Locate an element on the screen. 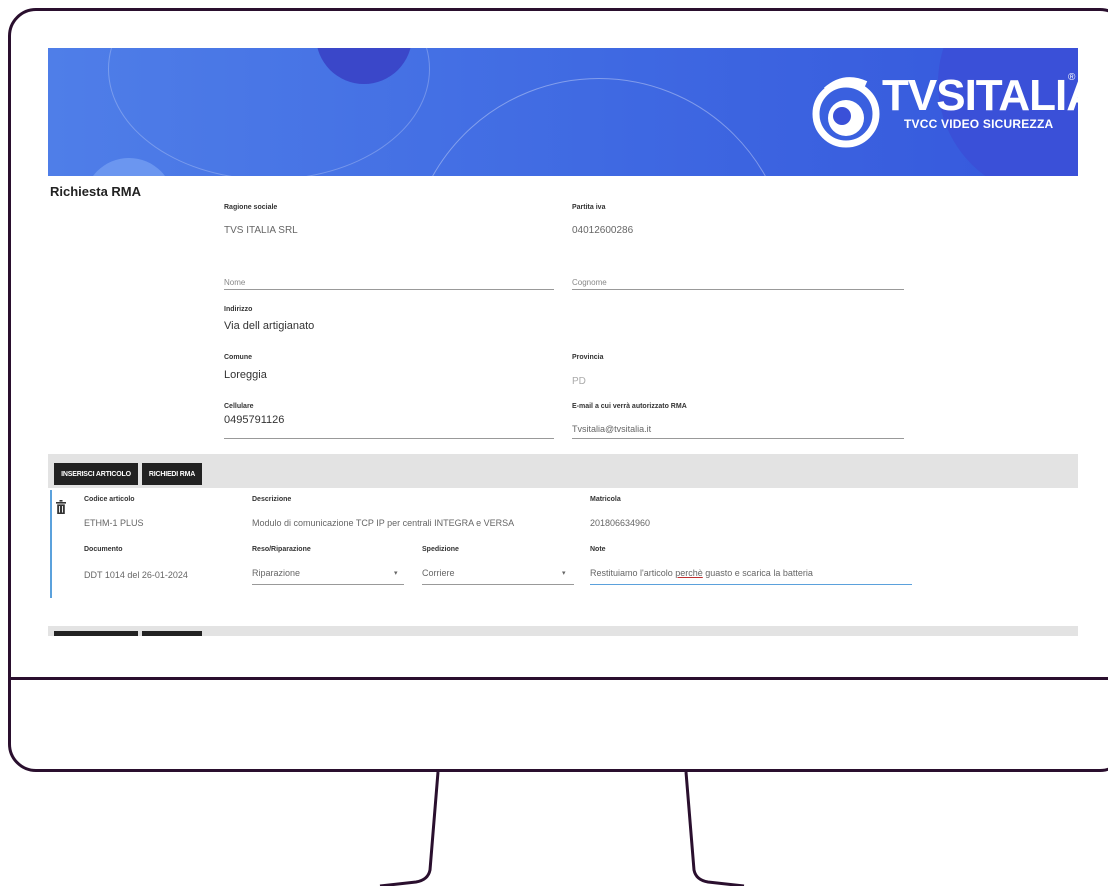 This screenshot has width=1108, height=886. descrizione-label: Descrizione is located at coordinates (272, 499).